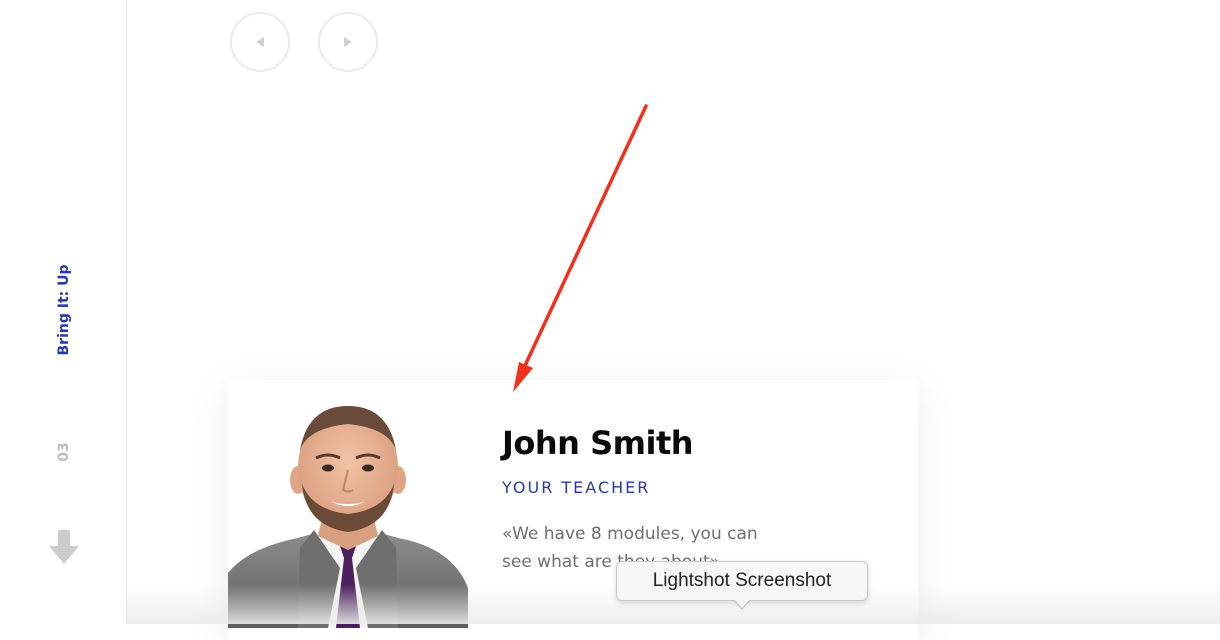 The height and width of the screenshot is (640, 1220). I want to click on side-rail: Bring It: Up 03, so click(63, 312).